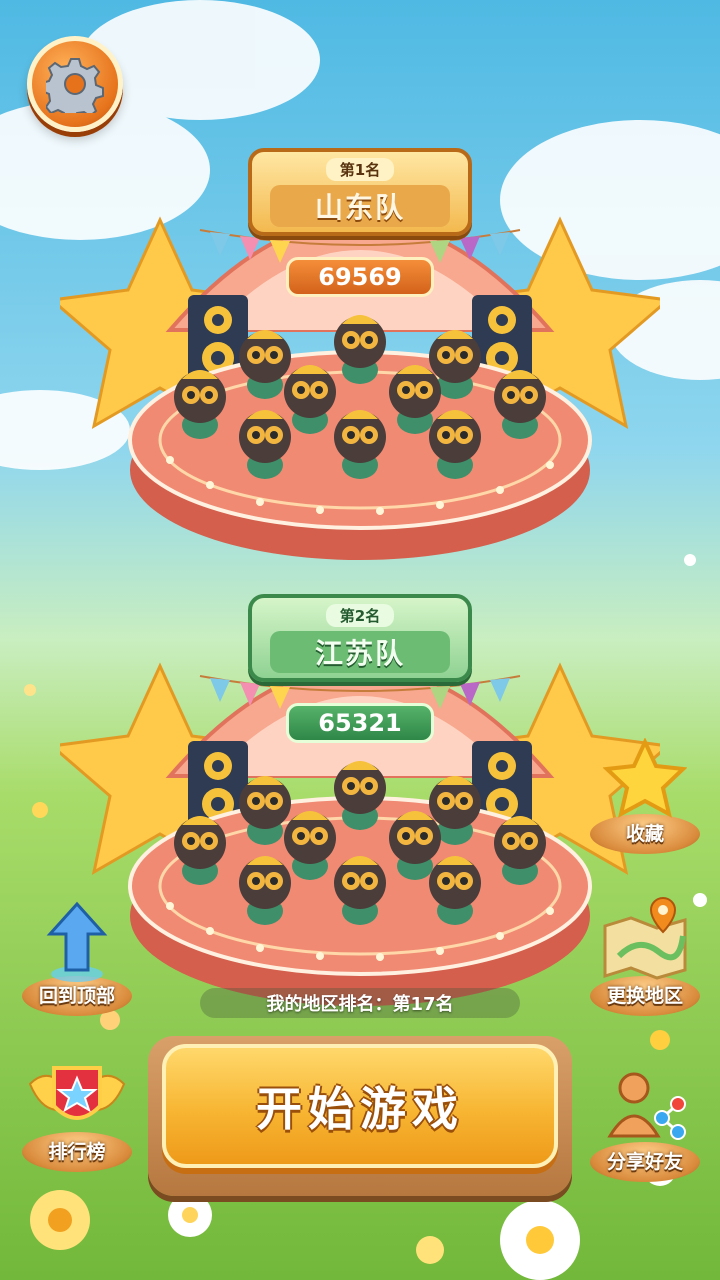  I want to click on favorite-label: 收藏, so click(644, 834).